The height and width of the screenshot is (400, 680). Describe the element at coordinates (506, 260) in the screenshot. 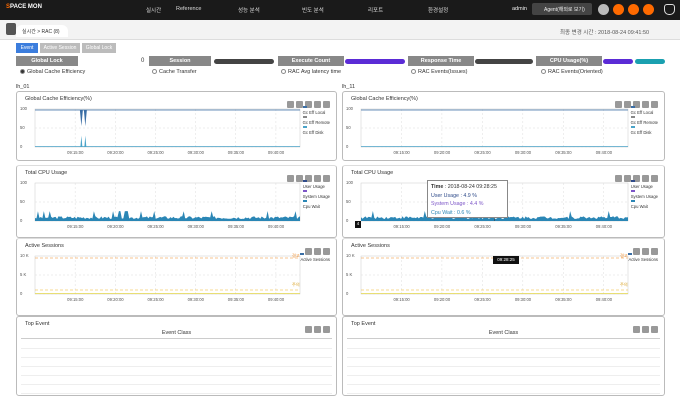

I see `crosshair-time: 09:28:25` at that location.